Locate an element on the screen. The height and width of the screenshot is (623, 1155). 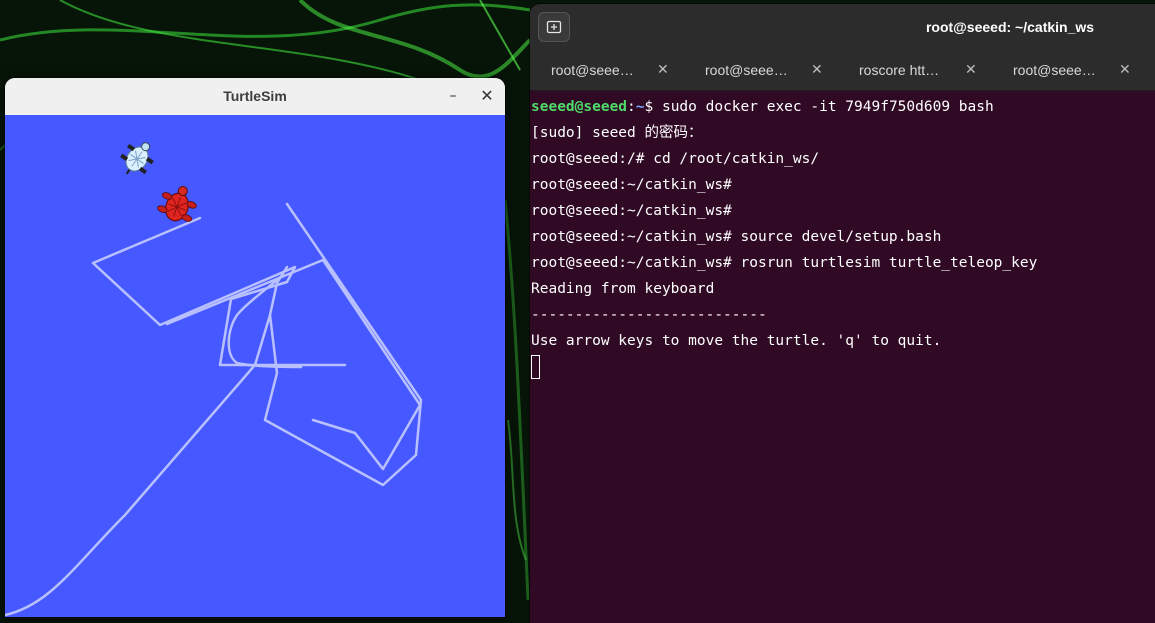
terminal-headerbar: root@seeed: ~/catkin_ws is located at coordinates (842, 27).